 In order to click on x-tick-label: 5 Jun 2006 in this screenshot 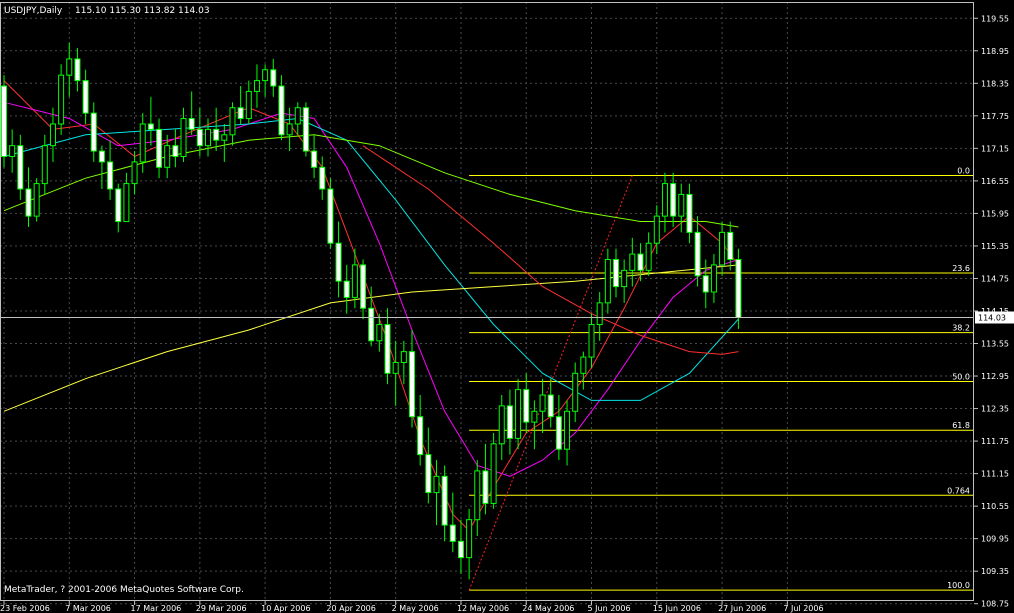, I will do `click(609, 608)`.